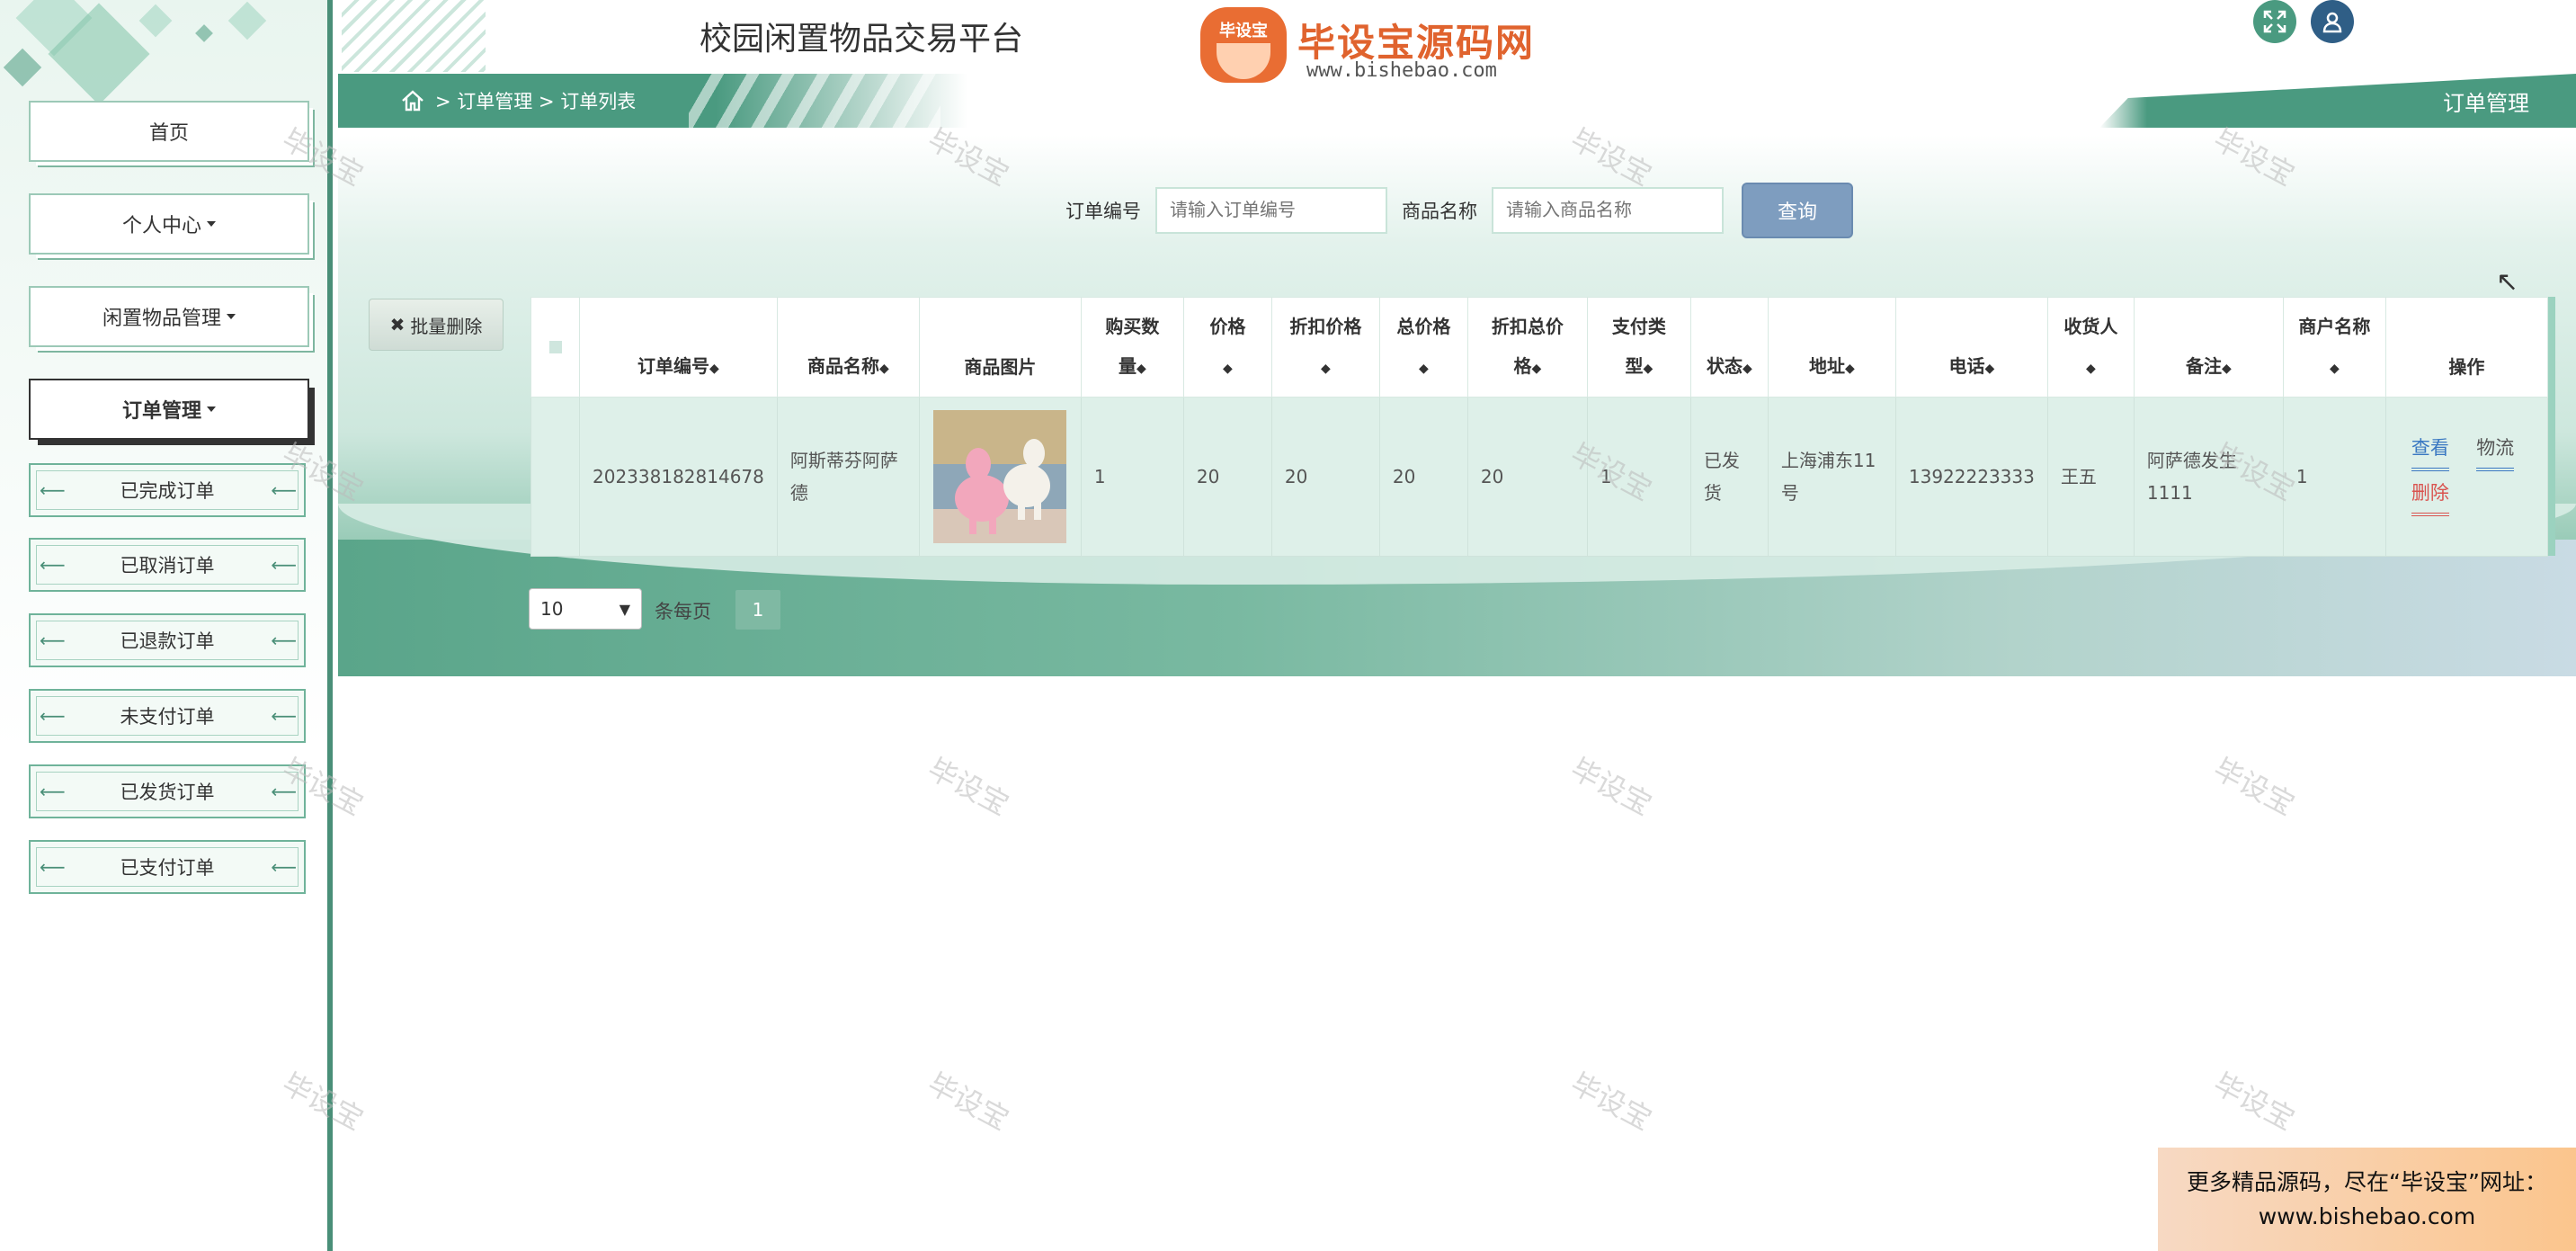 This screenshot has height=1251, width=2576. What do you see at coordinates (1423, 477) in the screenshot?
I see `cell-total-price: 20` at bounding box center [1423, 477].